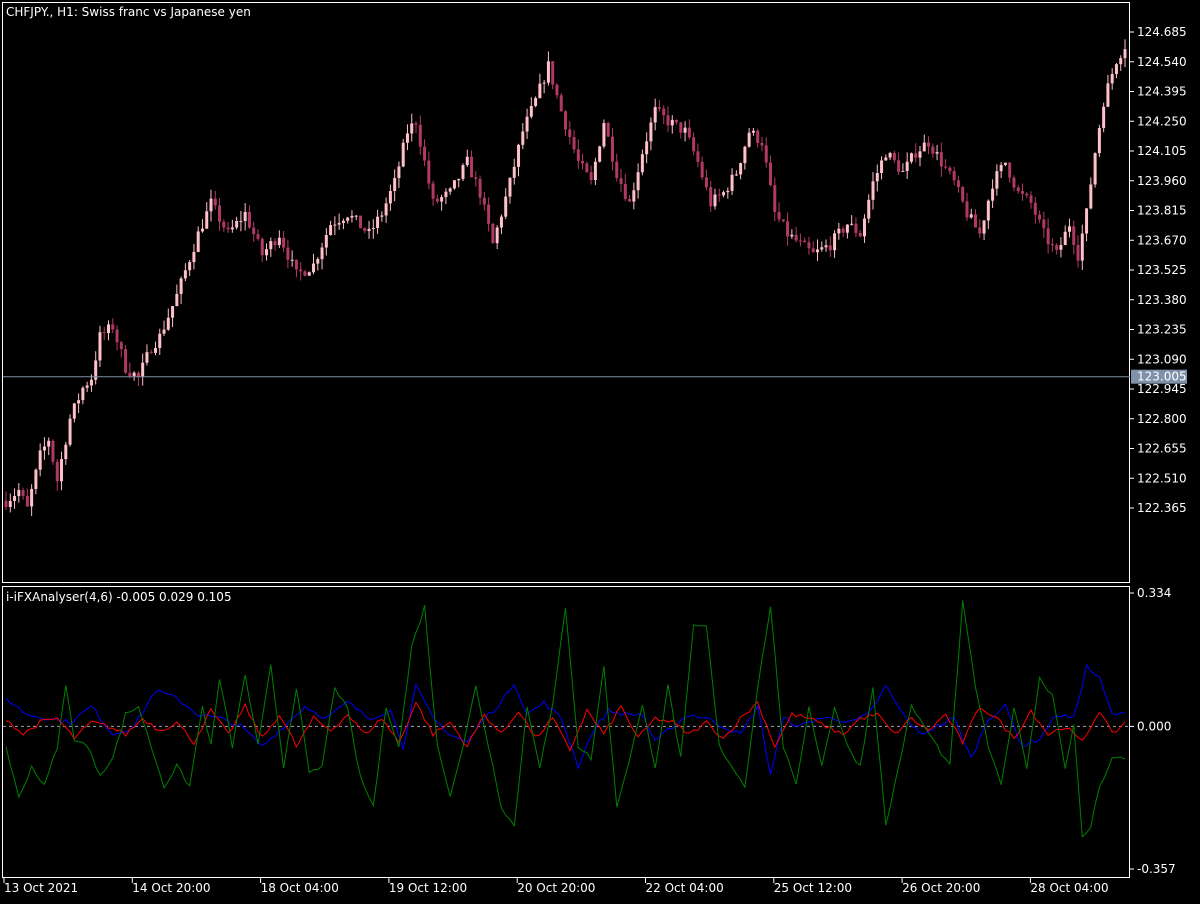  What do you see at coordinates (1162, 211) in the screenshot?
I see `price-tick-label: 123.815` at bounding box center [1162, 211].